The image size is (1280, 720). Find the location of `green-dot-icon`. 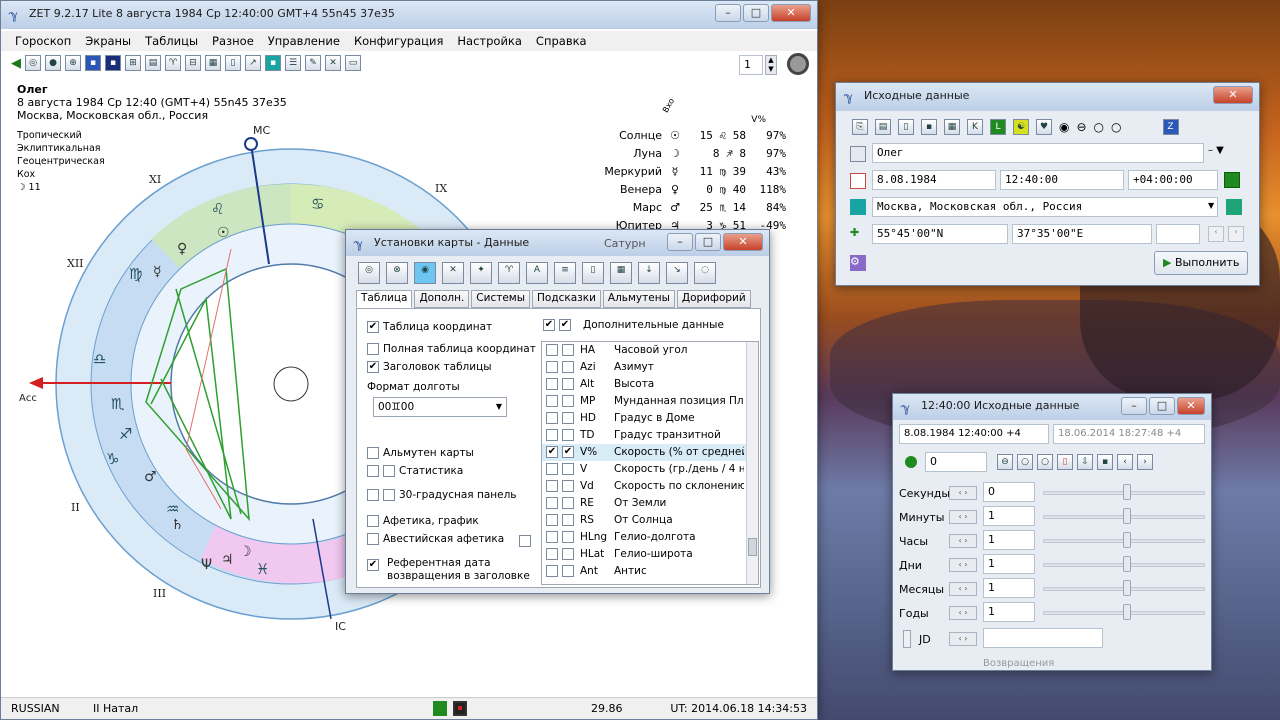

green-dot-icon is located at coordinates (911, 462).